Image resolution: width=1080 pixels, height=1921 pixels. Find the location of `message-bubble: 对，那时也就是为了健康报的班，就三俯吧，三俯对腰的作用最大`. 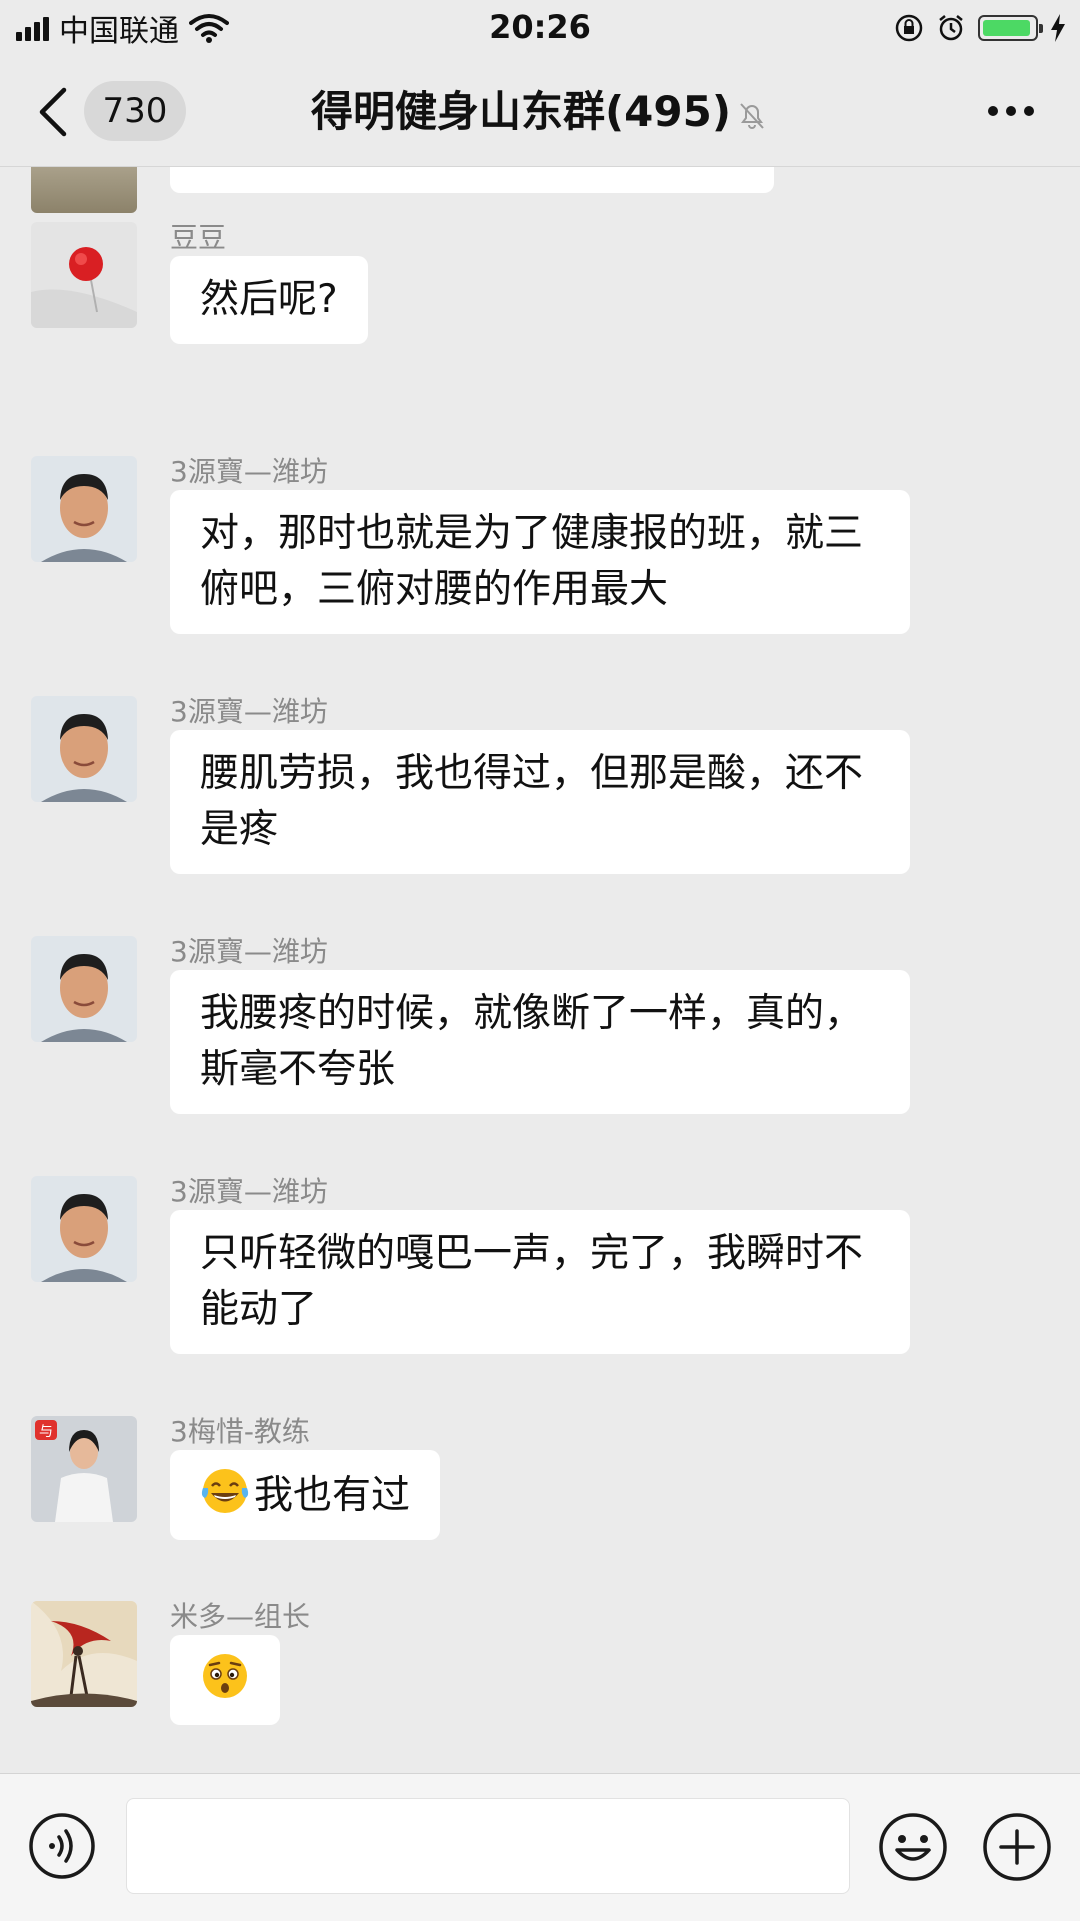

message-bubble: 对，那时也就是为了健康报的班，就三俯吧，三俯对腰的作用最大 is located at coordinates (540, 562).